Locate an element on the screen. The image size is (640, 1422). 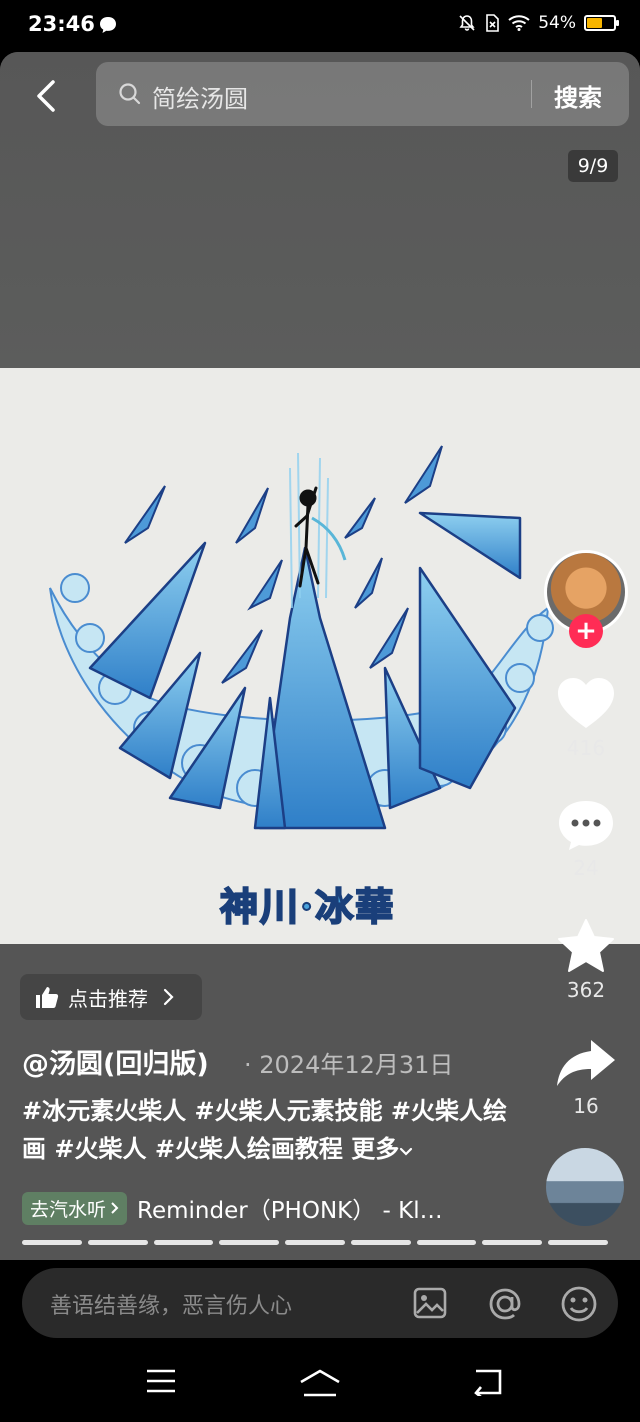
post-date-value: 2024年12月31日 is located at coordinates (356, 1065).